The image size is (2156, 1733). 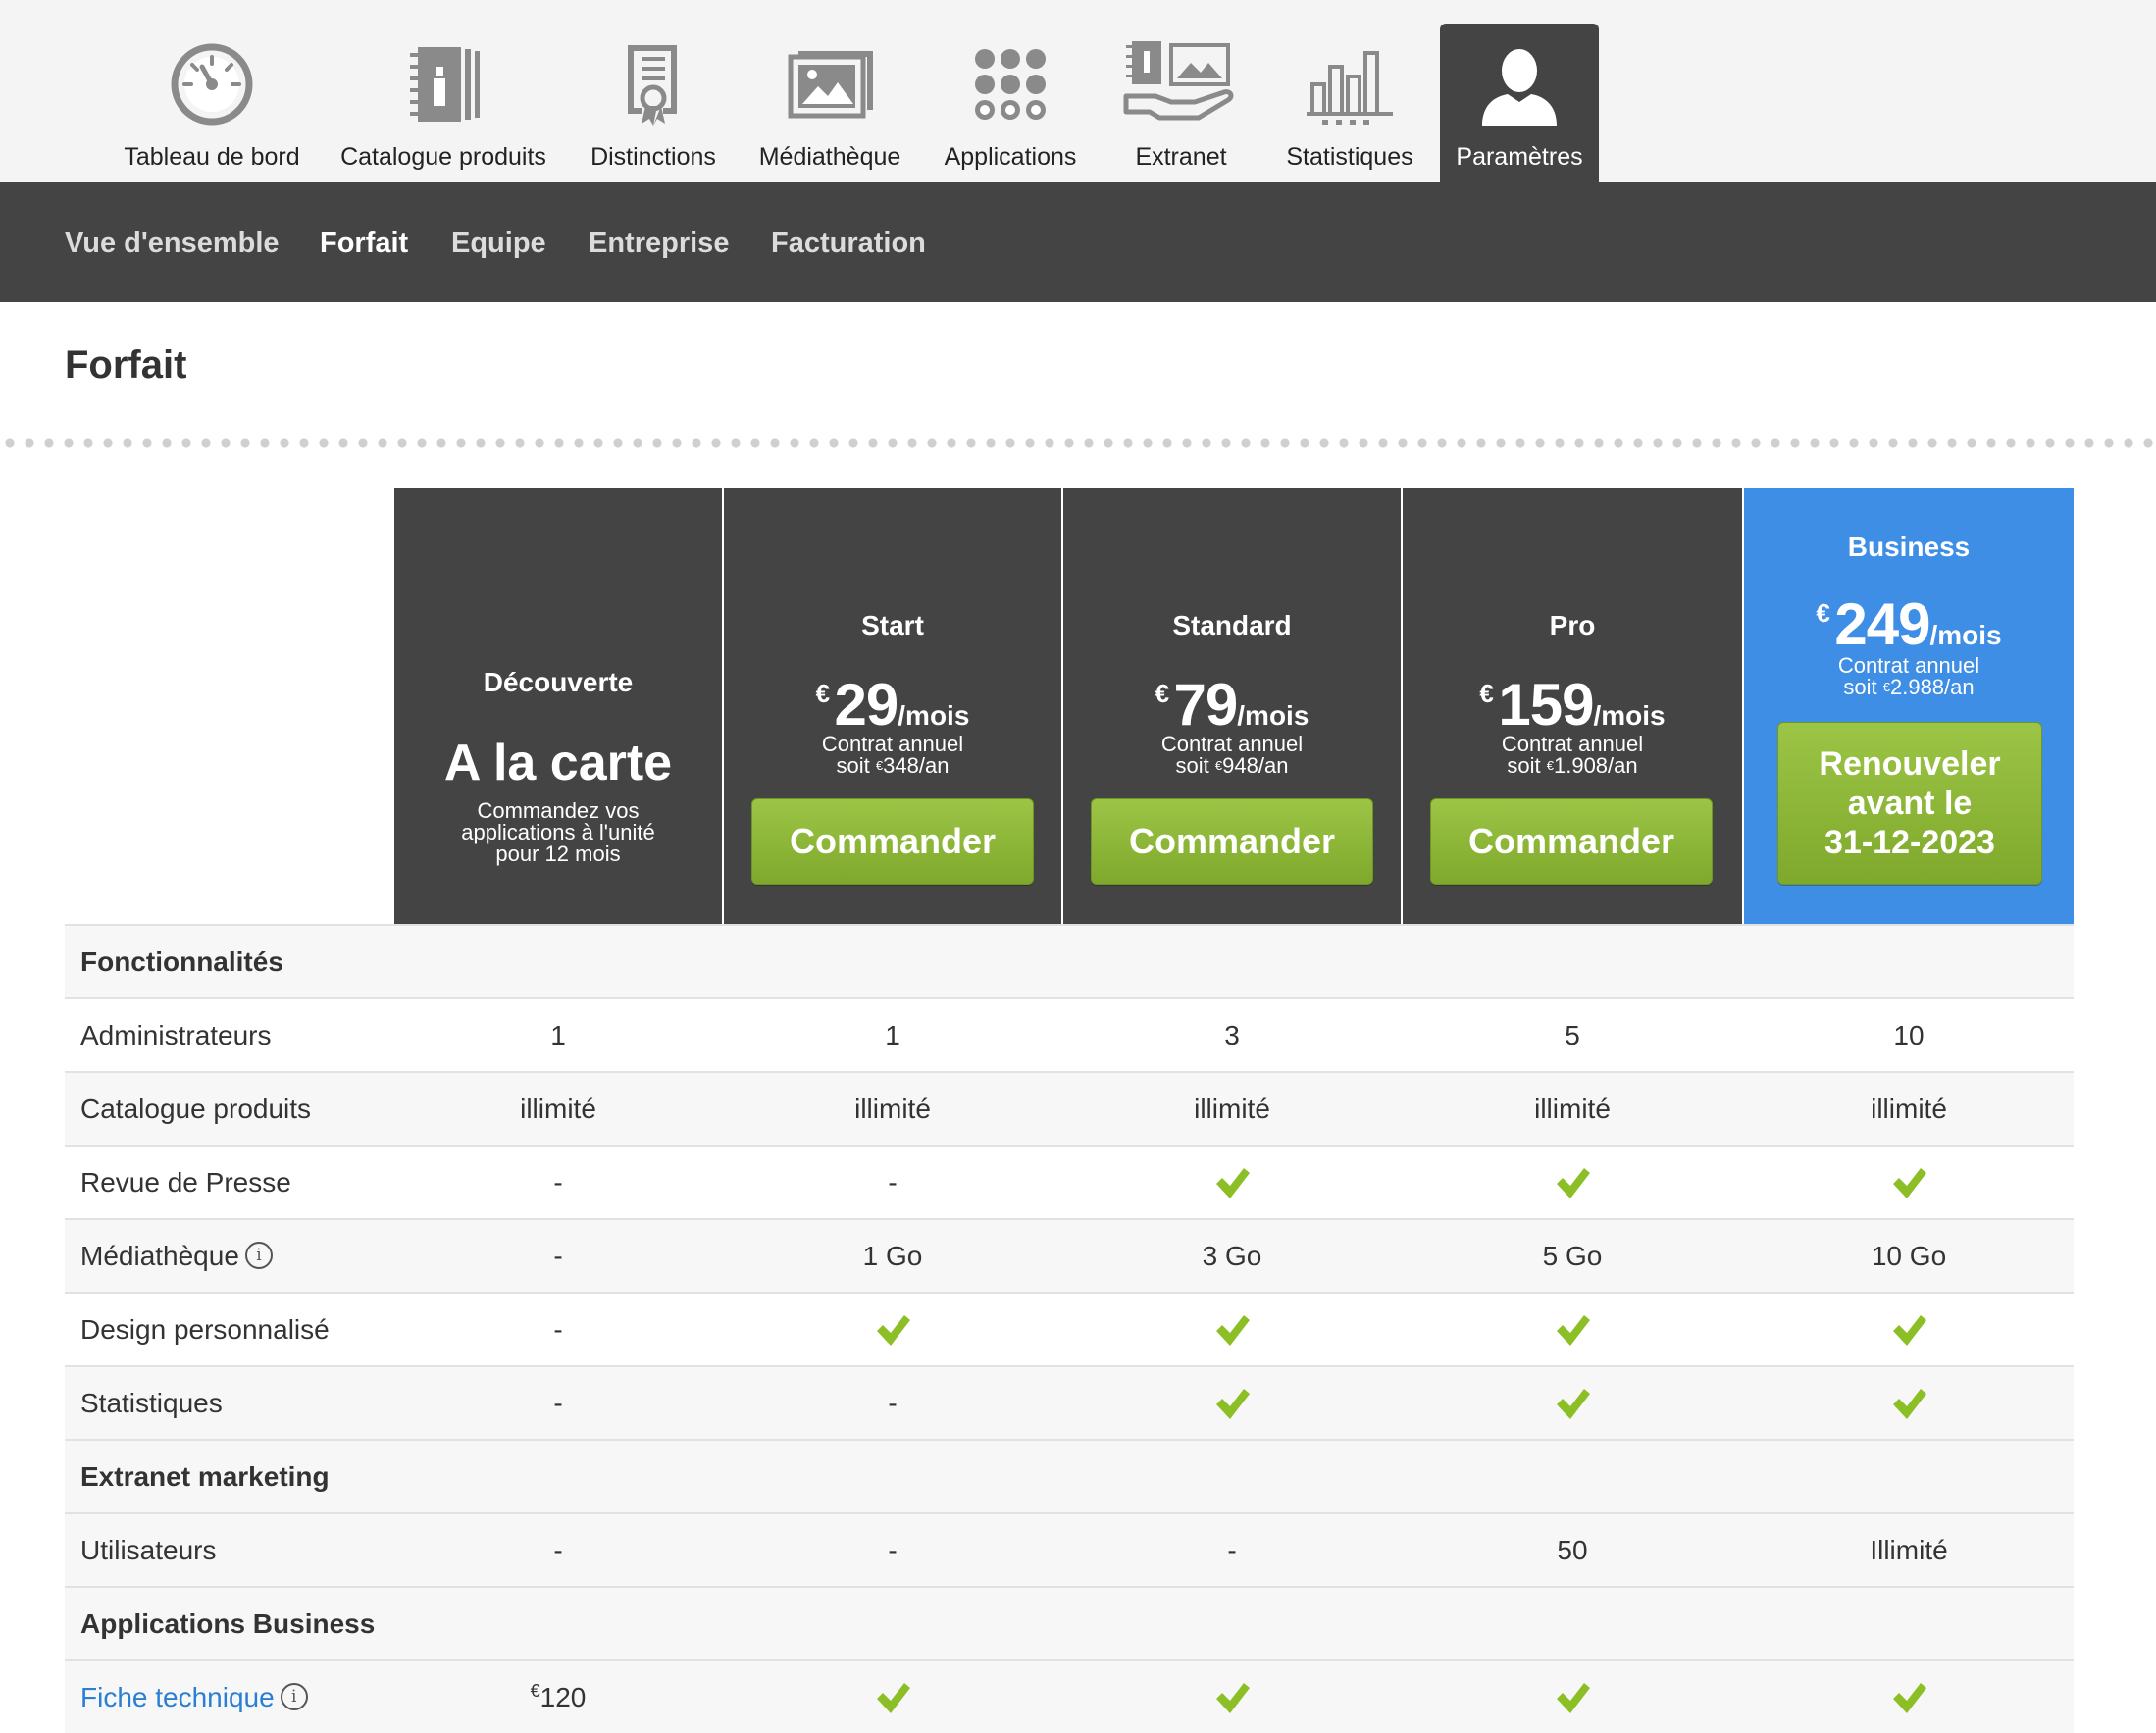 What do you see at coordinates (558, 763) in the screenshot?
I see `plan-headline: A la carte` at bounding box center [558, 763].